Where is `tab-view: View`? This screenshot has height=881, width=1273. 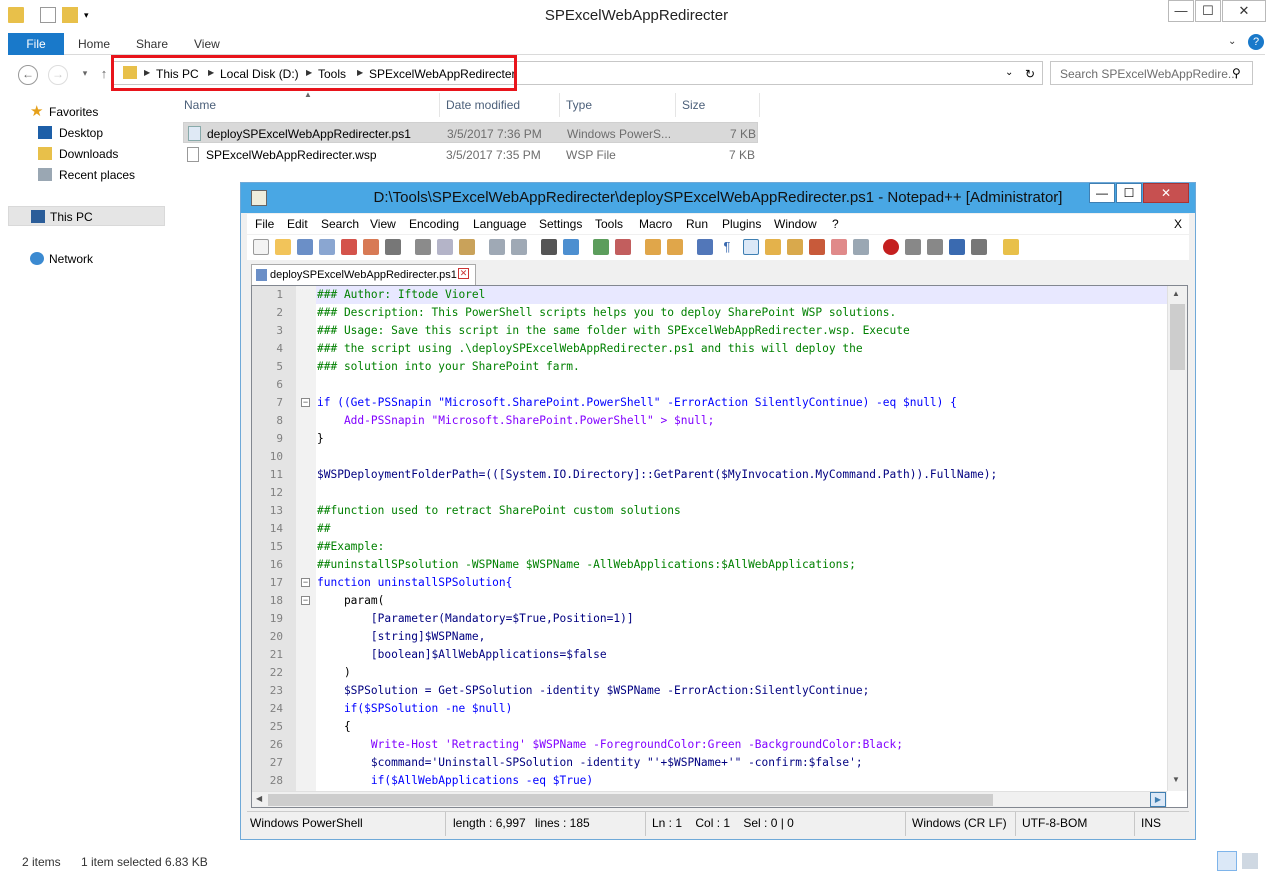
tab-view: View is located at coordinates (207, 44).